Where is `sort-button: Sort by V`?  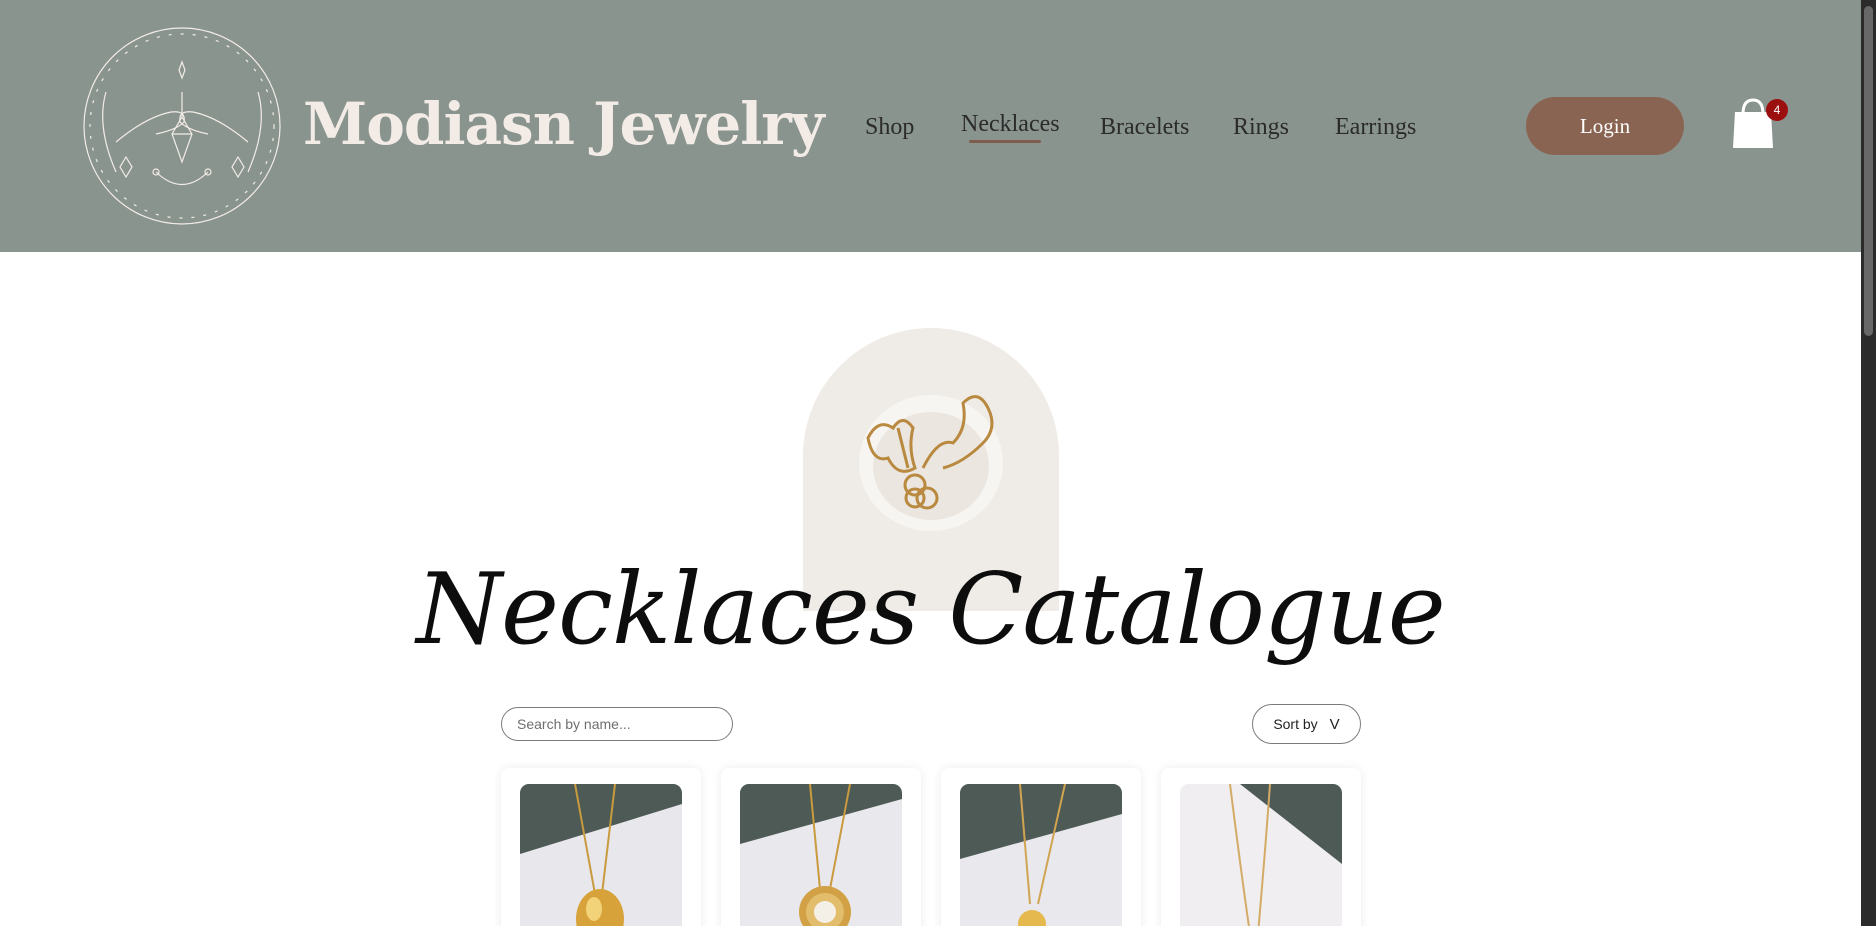
sort-button: Sort by V is located at coordinates (1306, 724).